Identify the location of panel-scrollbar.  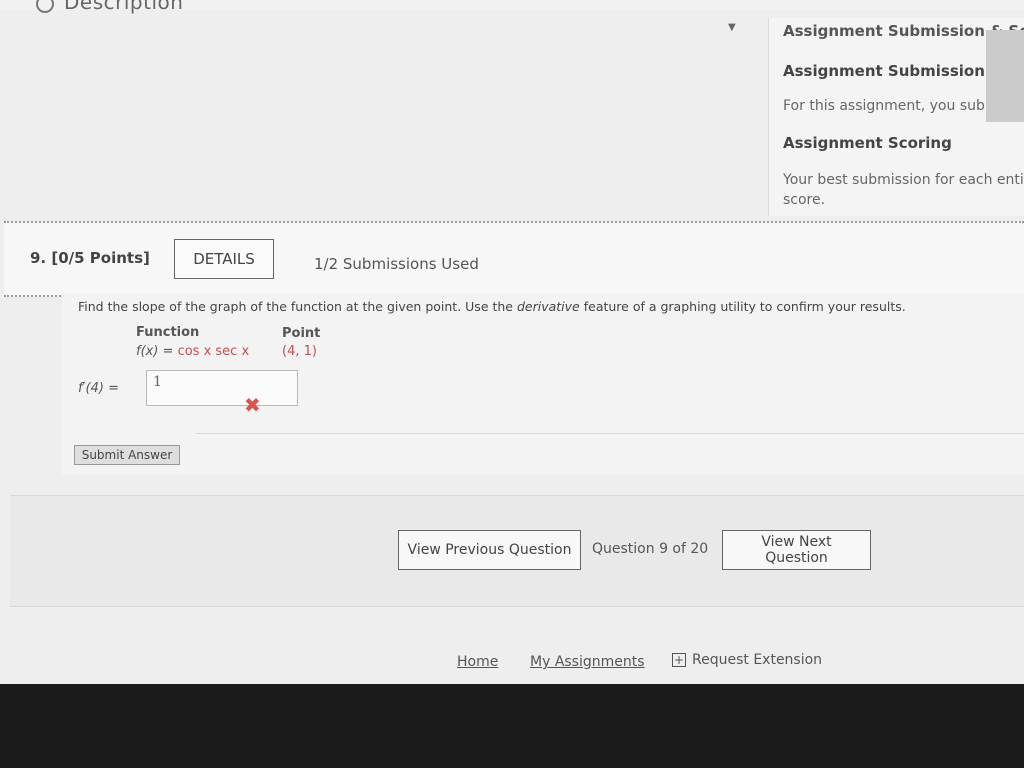
(1005, 76).